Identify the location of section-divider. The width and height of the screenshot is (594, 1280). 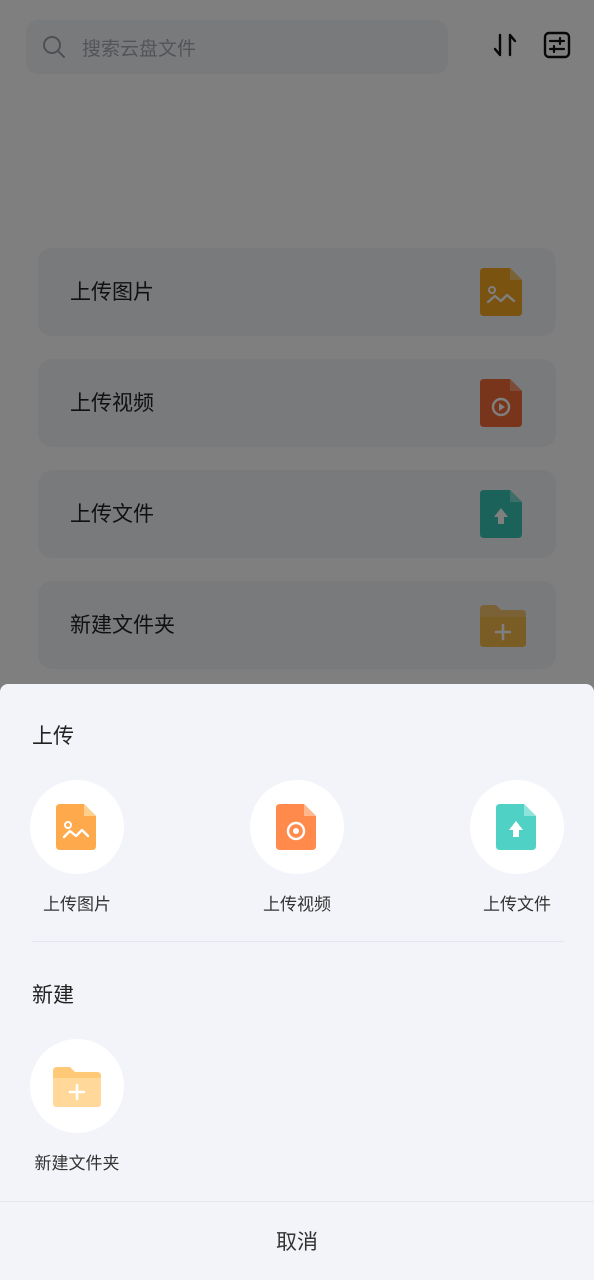
(298, 941).